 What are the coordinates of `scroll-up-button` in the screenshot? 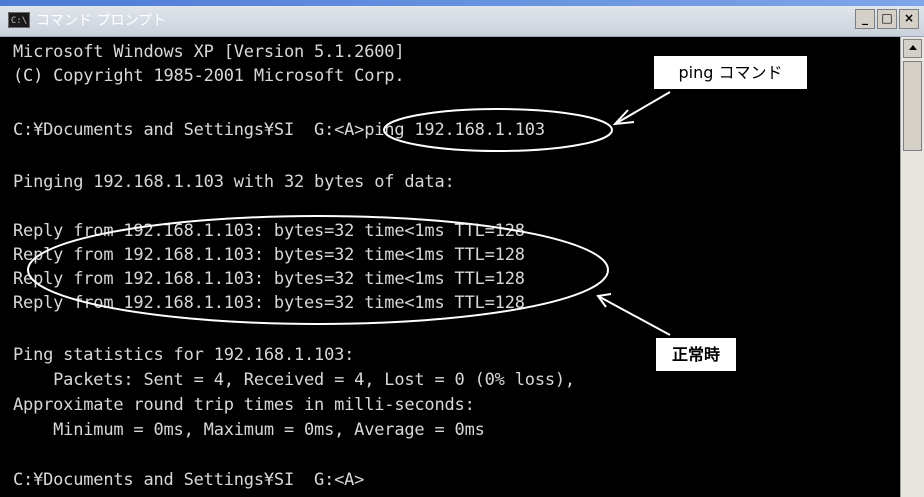 It's located at (912, 48).